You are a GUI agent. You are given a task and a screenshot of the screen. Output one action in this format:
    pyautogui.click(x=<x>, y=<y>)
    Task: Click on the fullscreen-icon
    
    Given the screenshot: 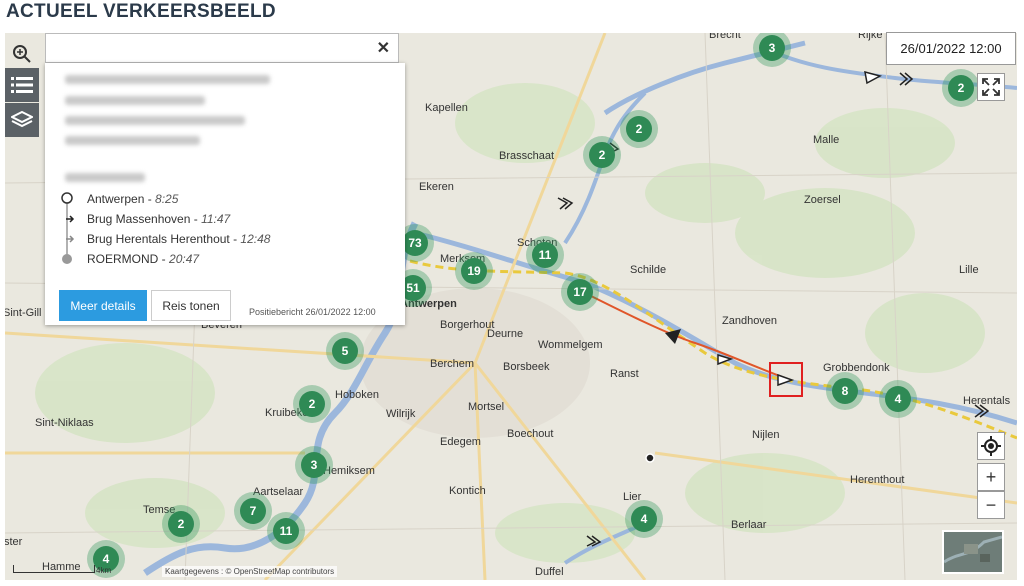 What is the action you would take?
    pyautogui.click(x=991, y=87)
    